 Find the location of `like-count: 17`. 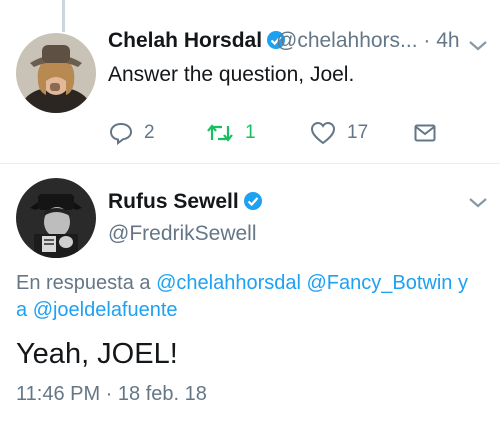

like-count: 17 is located at coordinates (358, 132).